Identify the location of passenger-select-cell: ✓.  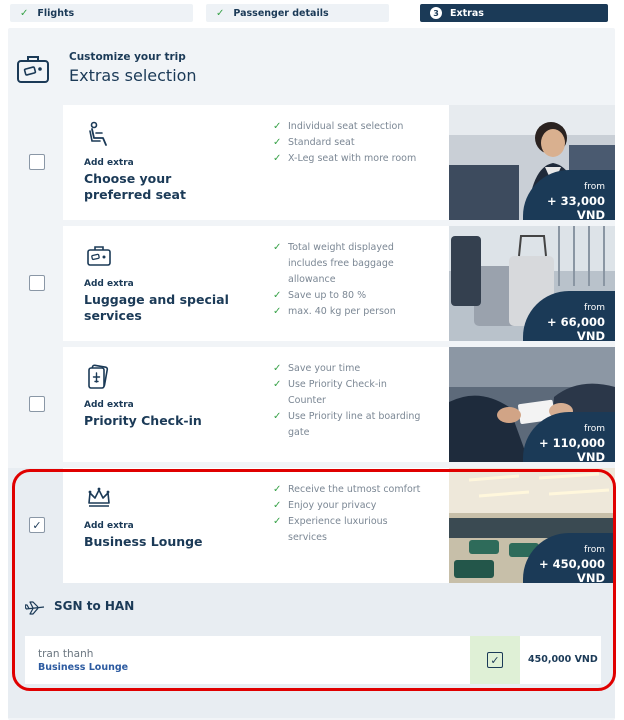
(495, 660).